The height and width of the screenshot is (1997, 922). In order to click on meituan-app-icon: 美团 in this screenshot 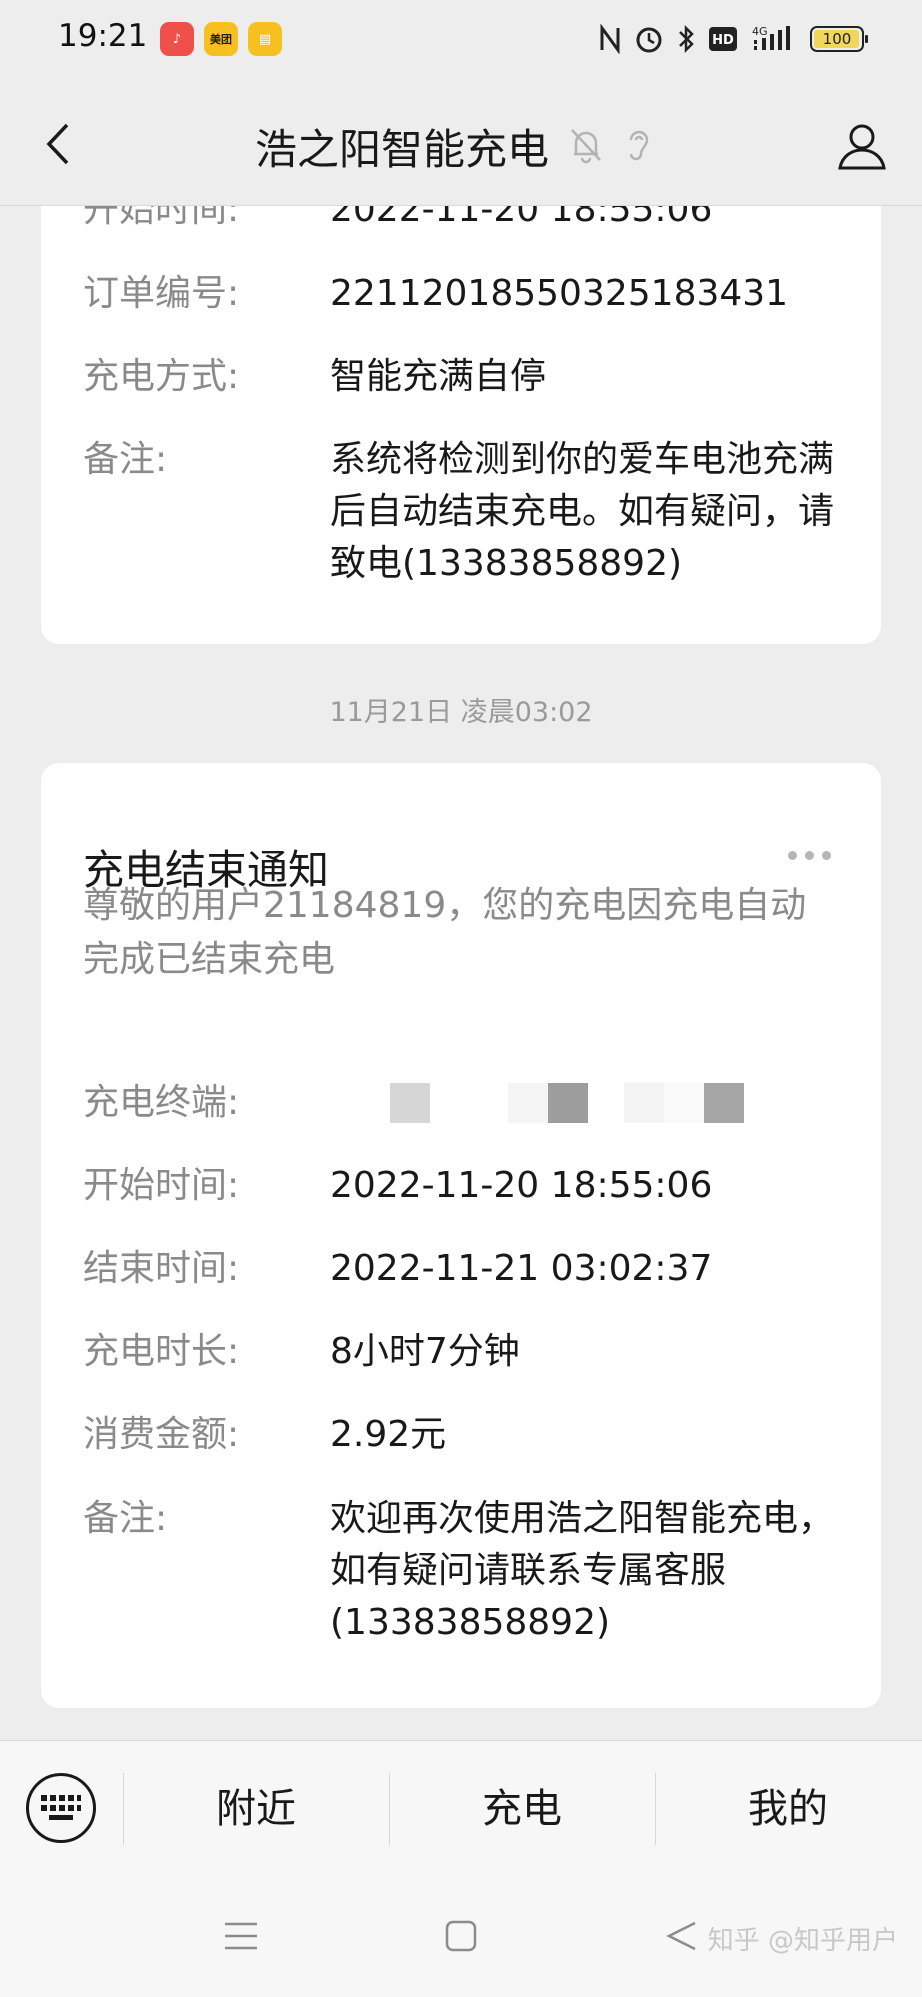, I will do `click(221, 39)`.